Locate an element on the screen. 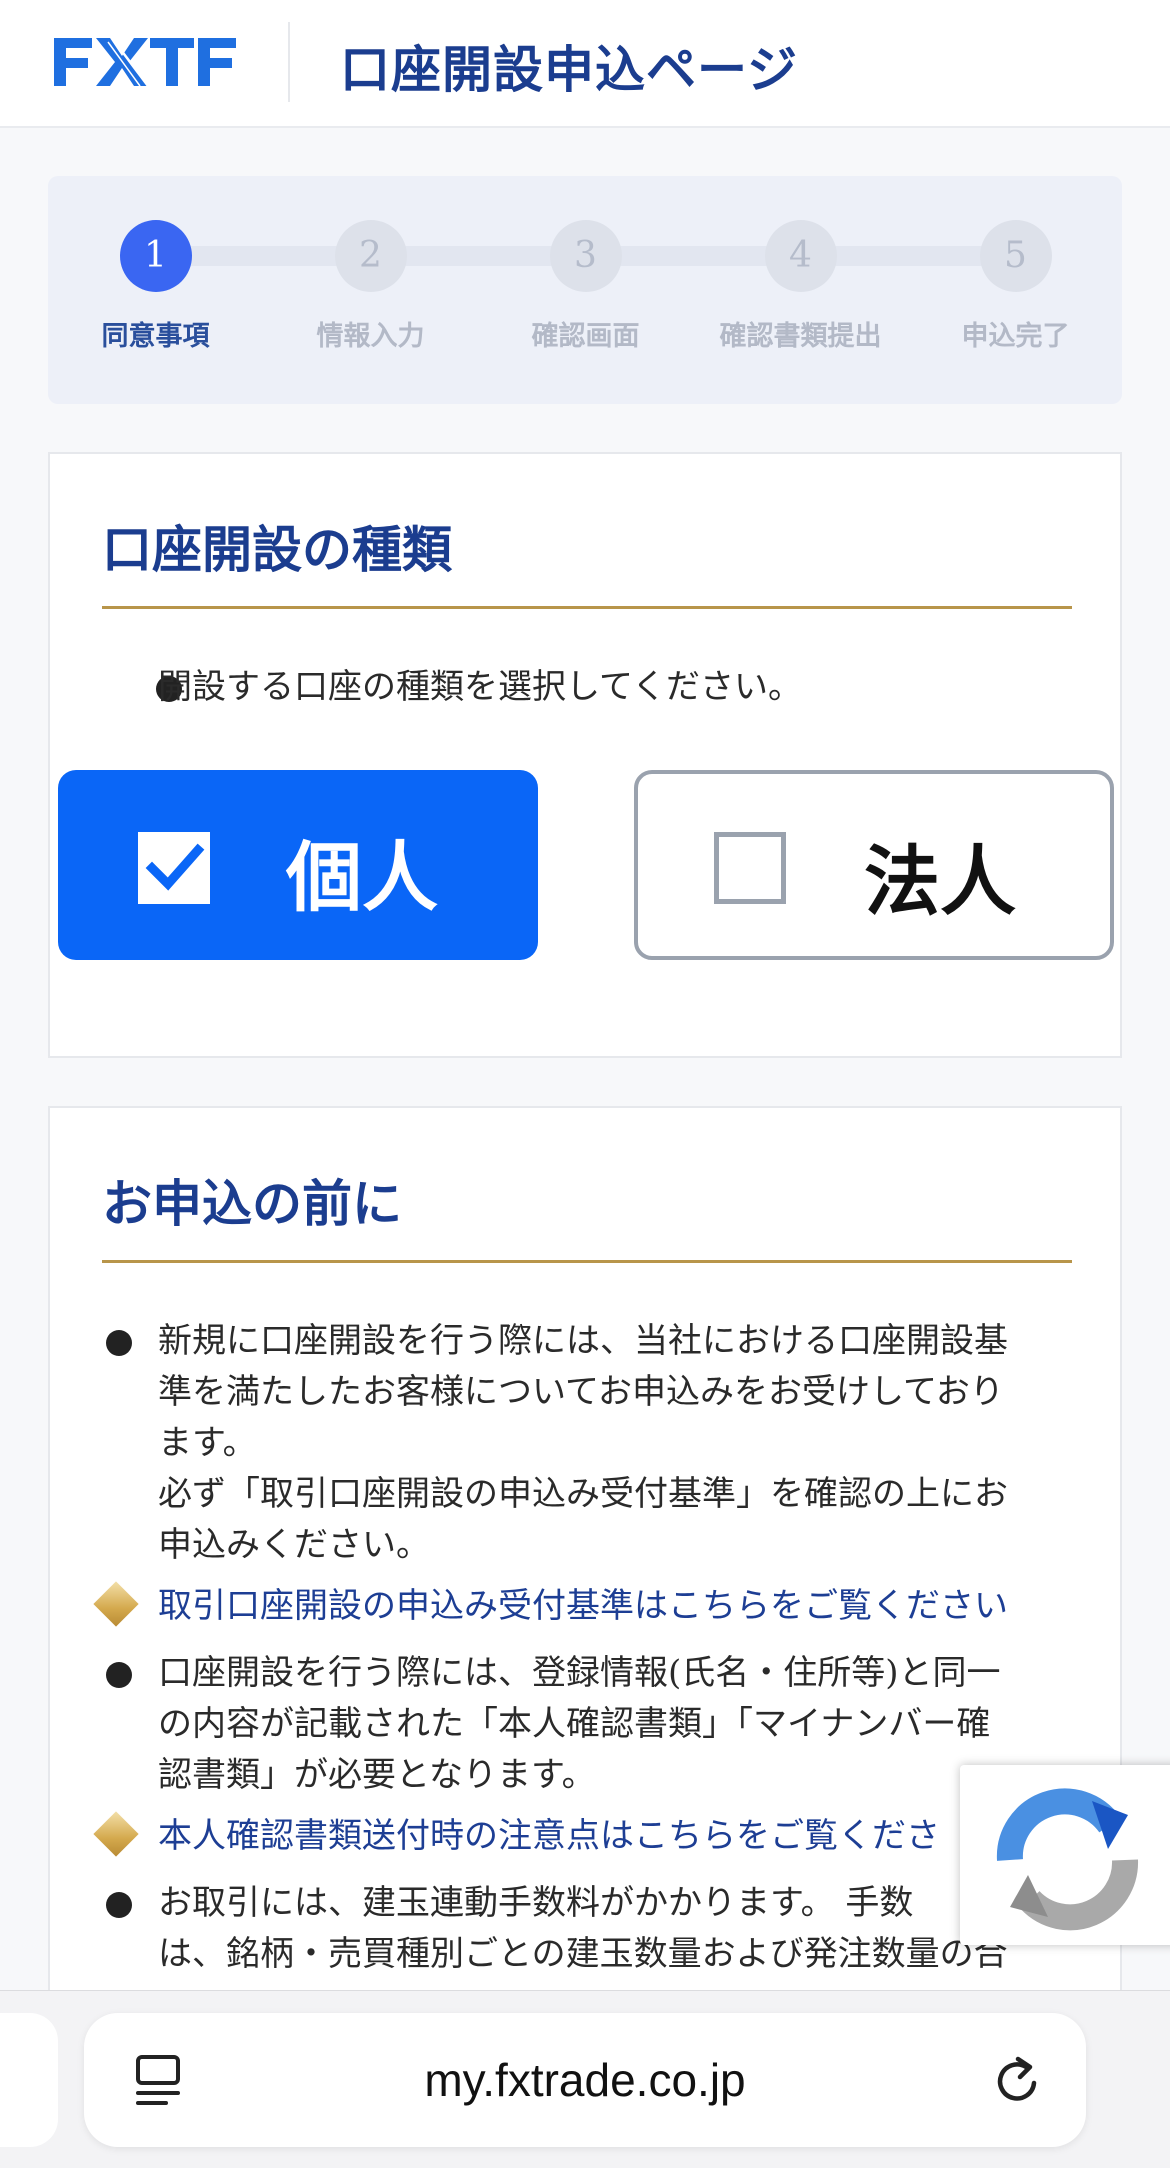 The height and width of the screenshot is (2168, 1170). text-line: 口座開設を行う際には、登録情報(氏名・住所等)と同一 is located at coordinates (579, 1673).